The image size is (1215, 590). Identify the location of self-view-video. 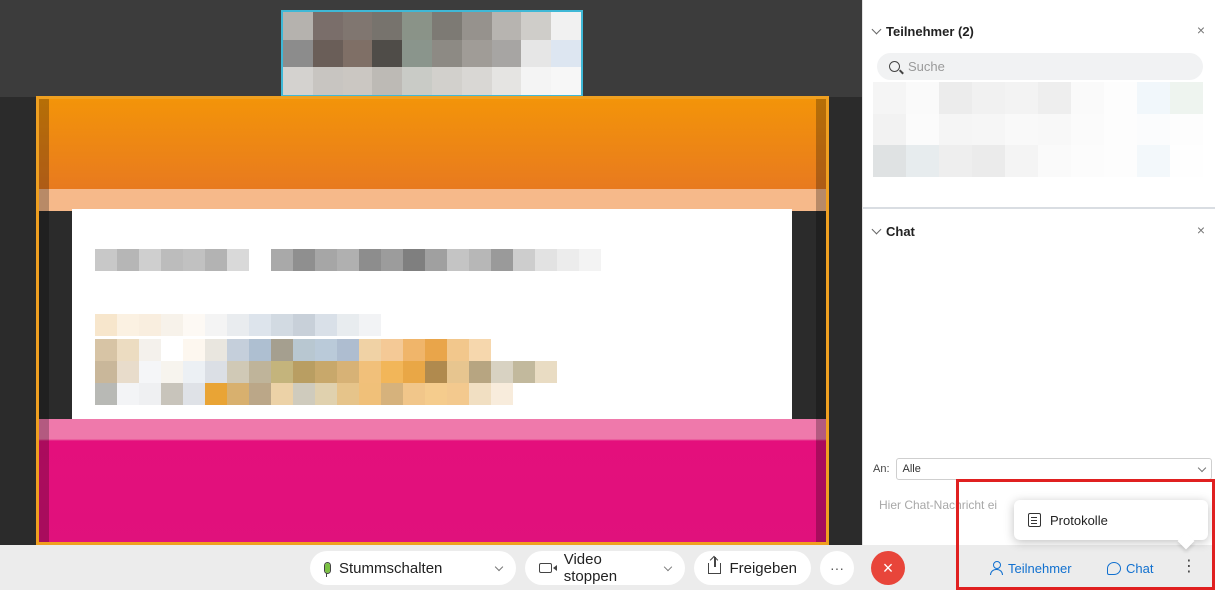
(432, 53).